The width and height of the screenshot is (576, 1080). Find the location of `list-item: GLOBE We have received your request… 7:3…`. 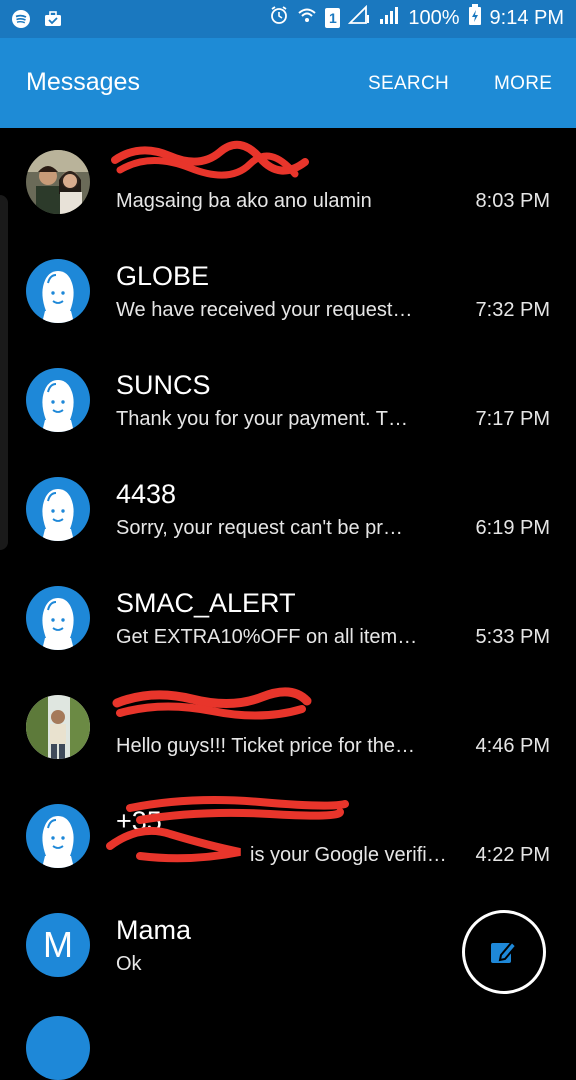

list-item: GLOBE We have received your request… 7:3… is located at coordinates (288, 291).